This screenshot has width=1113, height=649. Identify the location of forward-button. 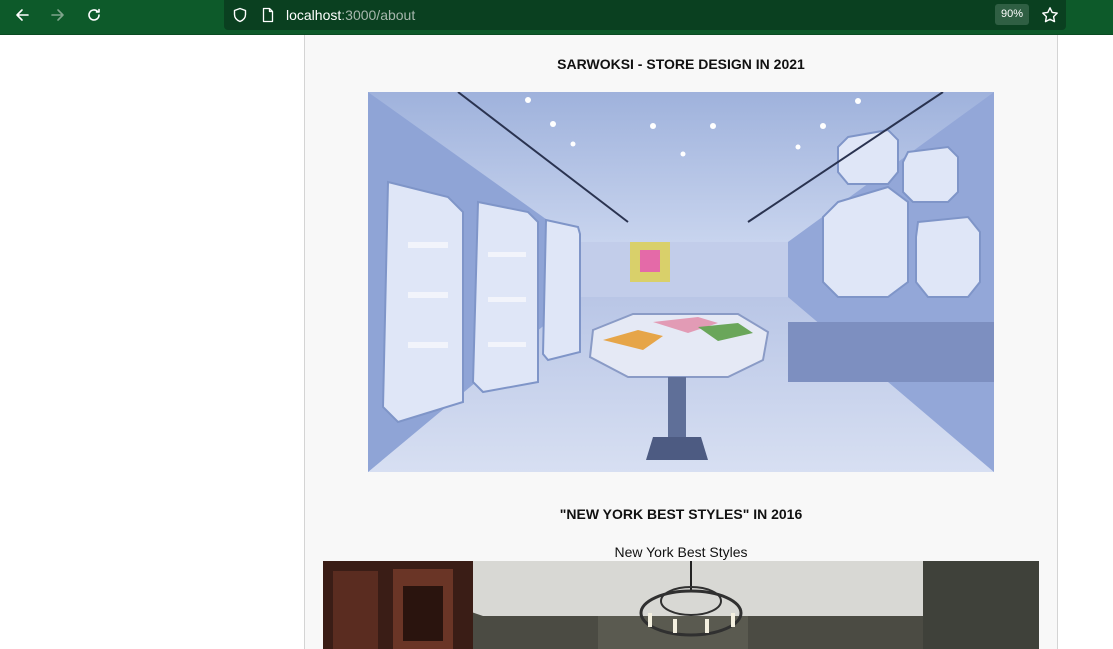
(58, 15).